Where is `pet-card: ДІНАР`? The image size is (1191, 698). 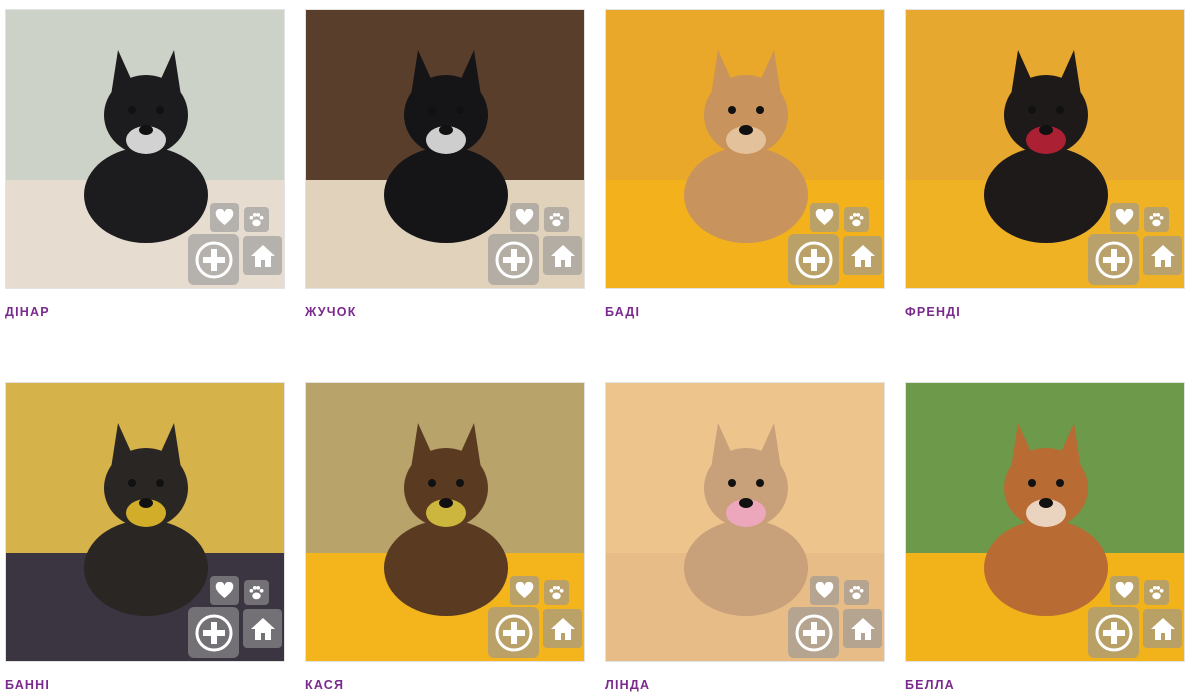 pet-card: ДІНАР is located at coordinates (145, 164).